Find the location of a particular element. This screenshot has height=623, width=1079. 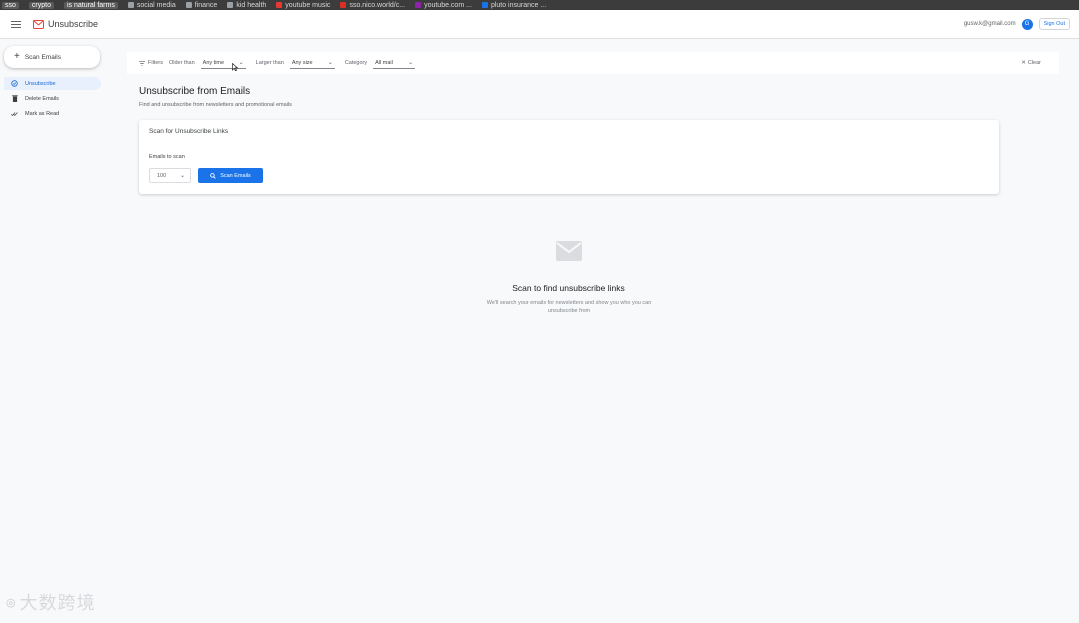

bookmark-label: youtube music is located at coordinates (308, 5).